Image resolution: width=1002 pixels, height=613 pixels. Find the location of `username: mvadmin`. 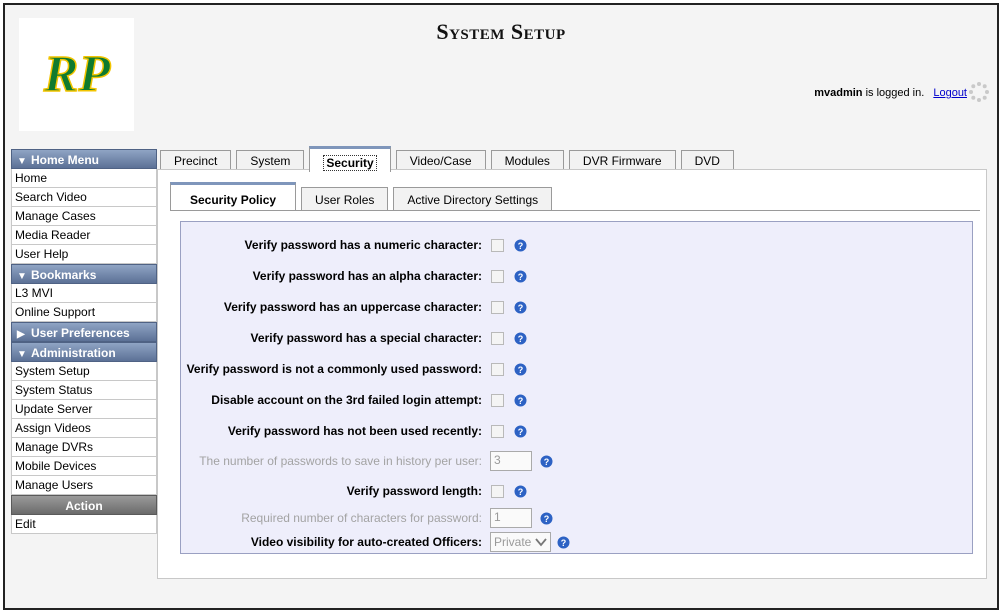

username: mvadmin is located at coordinates (838, 93).